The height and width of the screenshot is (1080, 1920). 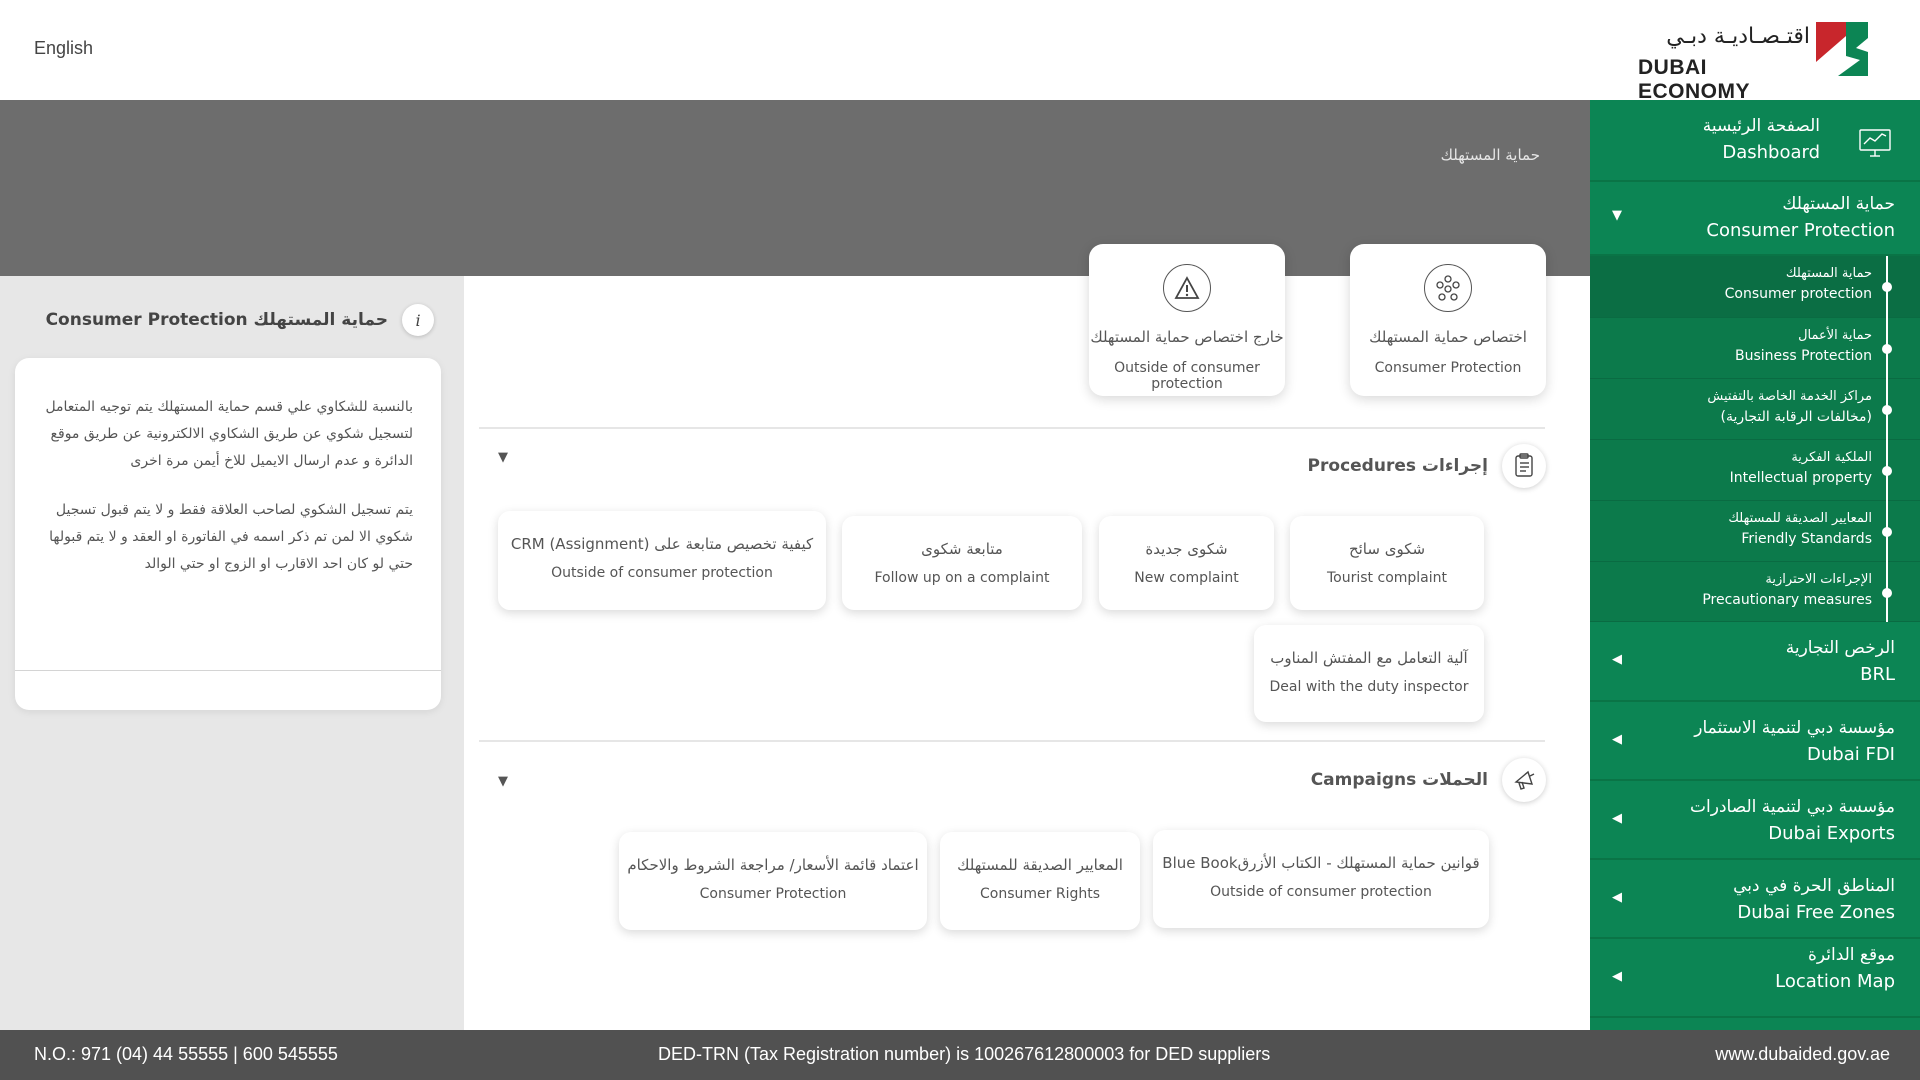 I want to click on divider, so click(x=228, y=670).